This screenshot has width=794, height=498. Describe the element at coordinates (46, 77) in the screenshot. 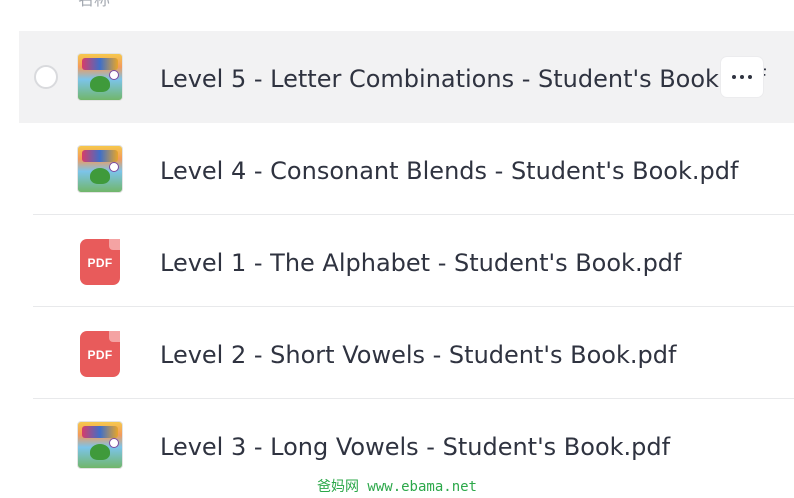

I see `select-radio` at that location.